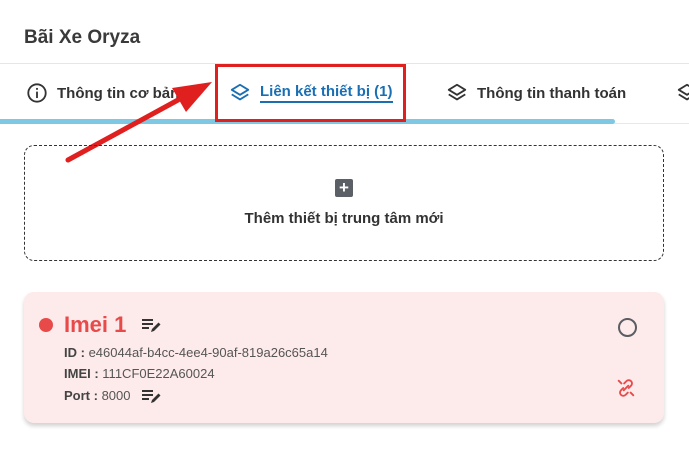 Image resolution: width=689 pixels, height=451 pixels. Describe the element at coordinates (552, 93) in the screenshot. I see `tab-label: Thông tin thanh toán` at that location.